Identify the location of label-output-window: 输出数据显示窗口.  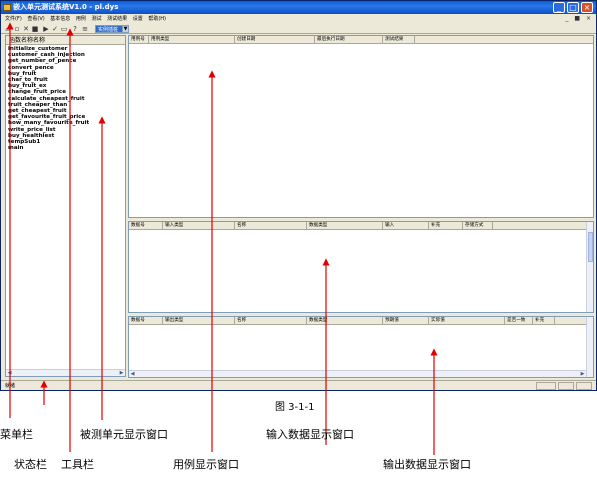
(427, 464).